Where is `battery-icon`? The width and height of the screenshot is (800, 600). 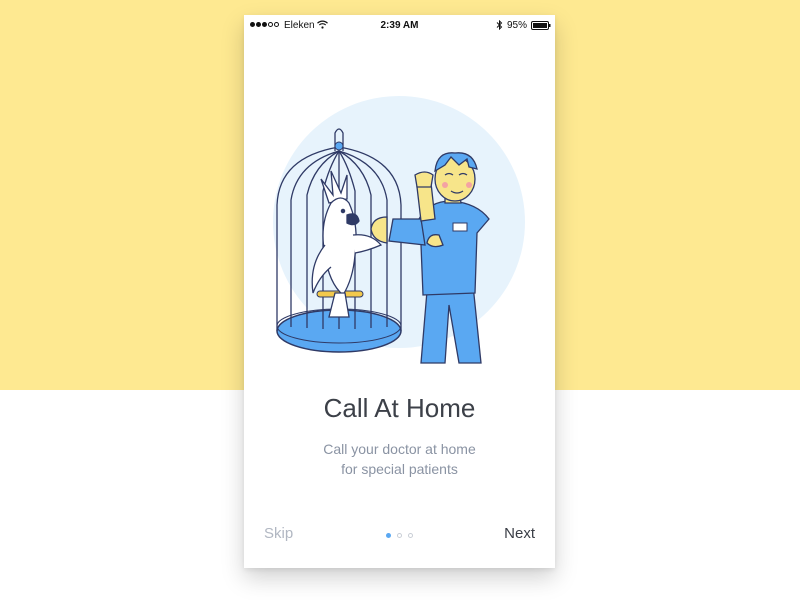
battery-icon is located at coordinates (541, 27).